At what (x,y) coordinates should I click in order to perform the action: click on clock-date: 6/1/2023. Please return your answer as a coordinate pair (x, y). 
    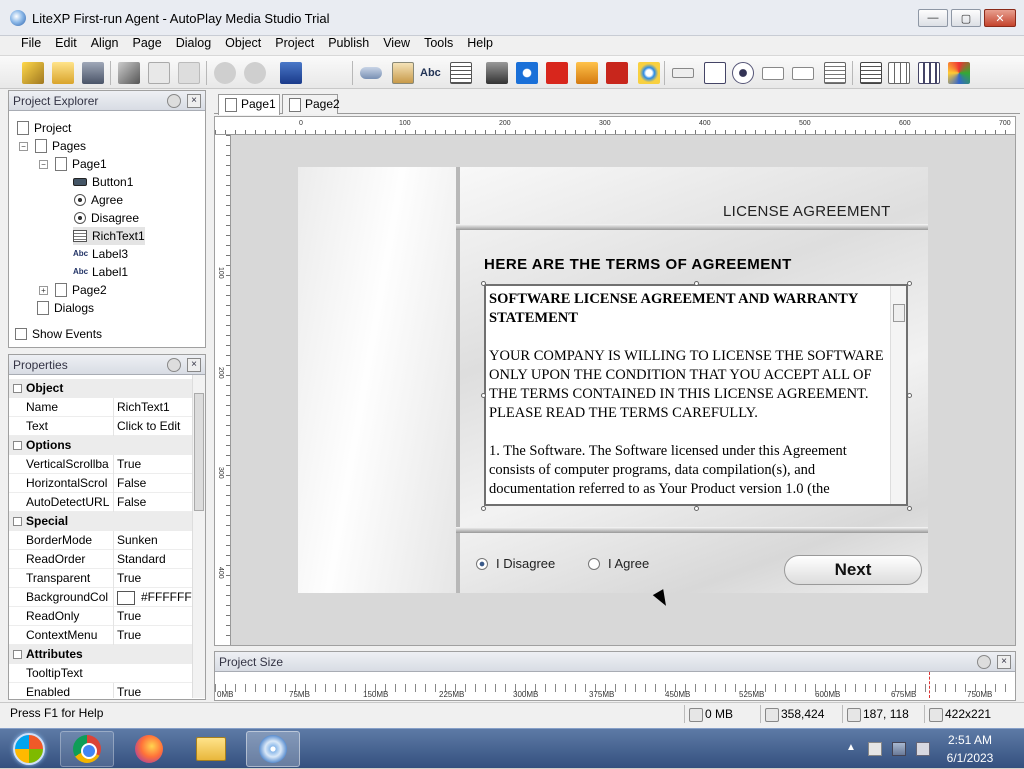
    Looking at the image, I should click on (970, 758).